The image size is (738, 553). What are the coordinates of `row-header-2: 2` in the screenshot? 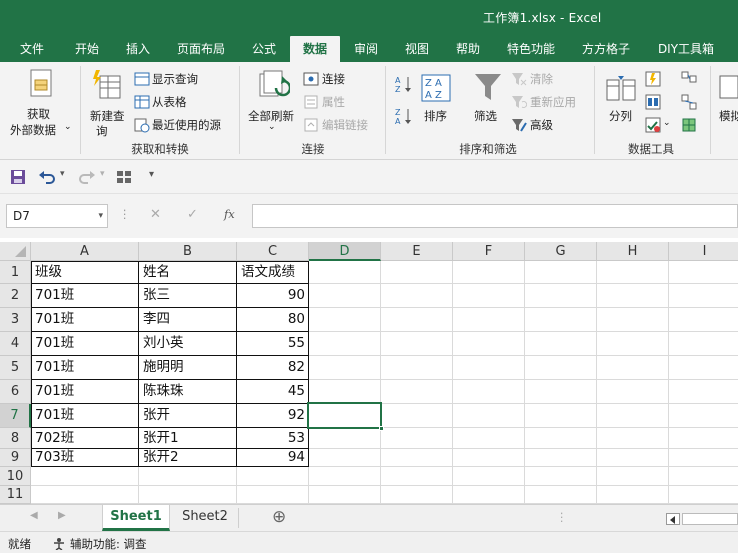 It's located at (15, 296).